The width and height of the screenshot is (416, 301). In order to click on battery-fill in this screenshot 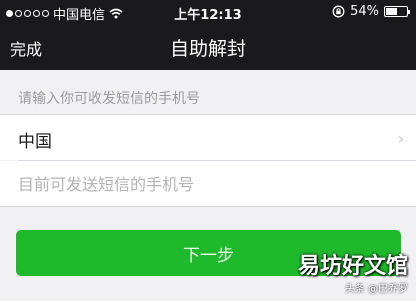, I will do `click(391, 11)`.